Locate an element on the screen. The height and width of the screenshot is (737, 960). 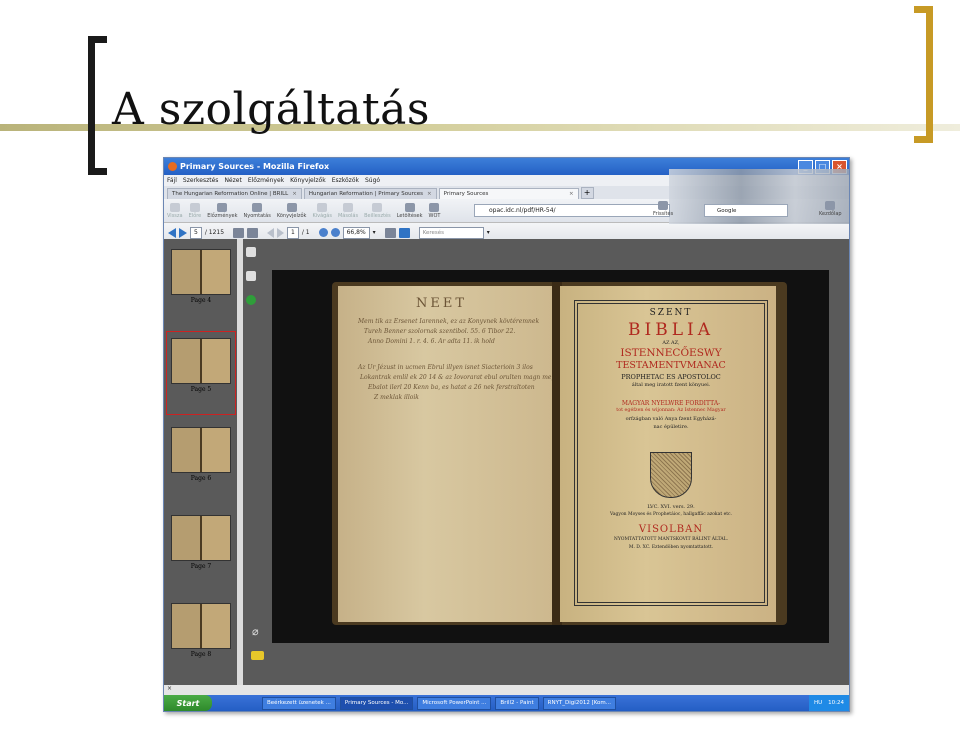
menu-history: Előzmények is located at coordinates (266, 180).